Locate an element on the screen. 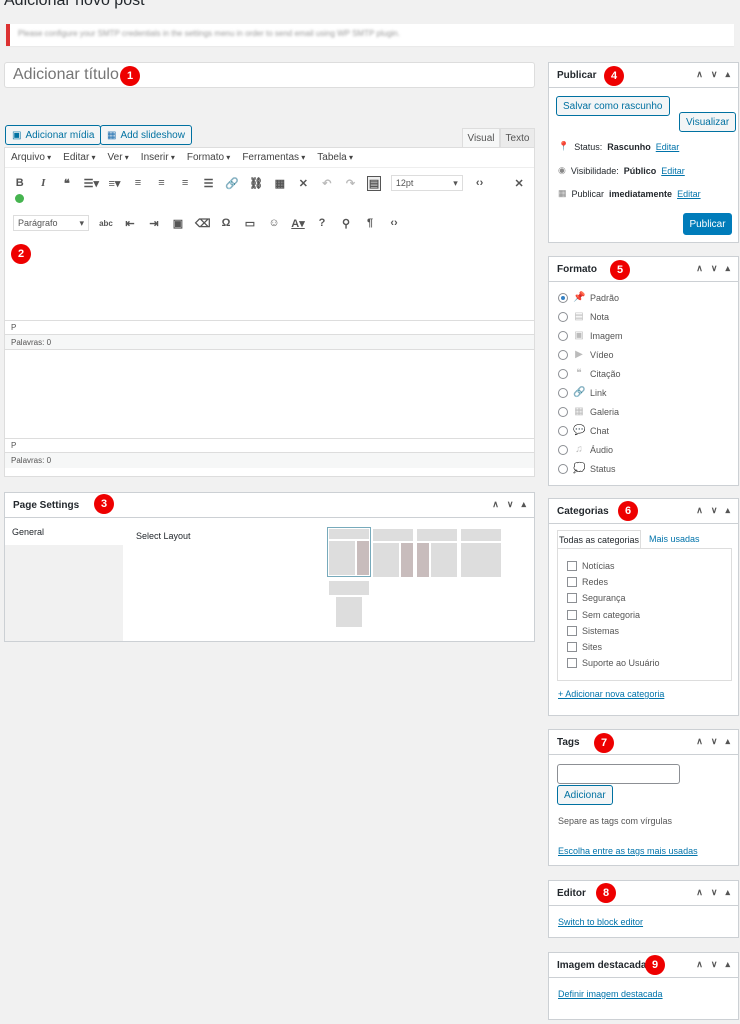 This screenshot has width=740, height=1024. expand-icon: ✕ is located at coordinates (519, 183).